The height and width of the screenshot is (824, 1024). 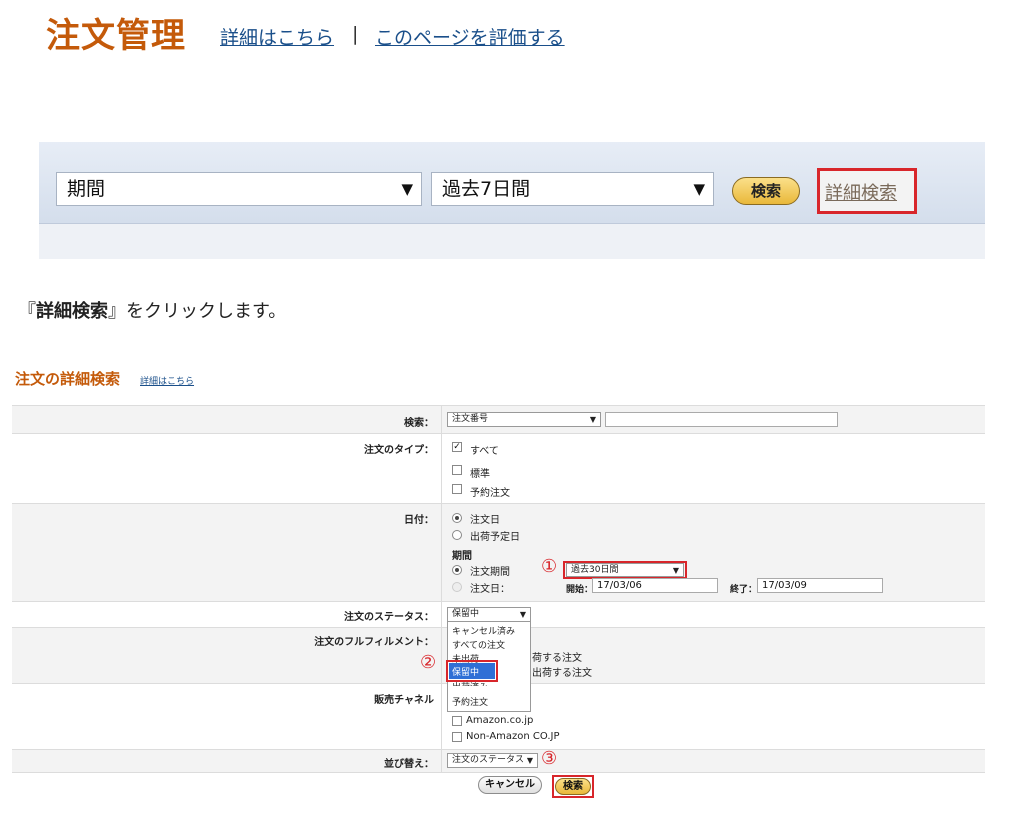 What do you see at coordinates (490, 572) in the screenshot?
I see `order-period-label: 注文期間` at bounding box center [490, 572].